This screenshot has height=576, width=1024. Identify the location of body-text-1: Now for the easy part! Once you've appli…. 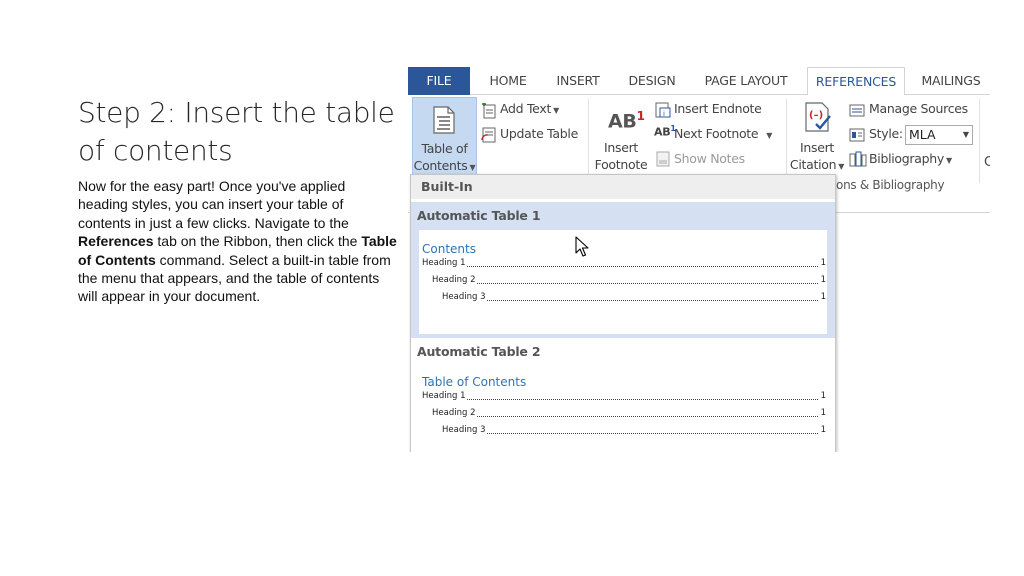
(213, 204).